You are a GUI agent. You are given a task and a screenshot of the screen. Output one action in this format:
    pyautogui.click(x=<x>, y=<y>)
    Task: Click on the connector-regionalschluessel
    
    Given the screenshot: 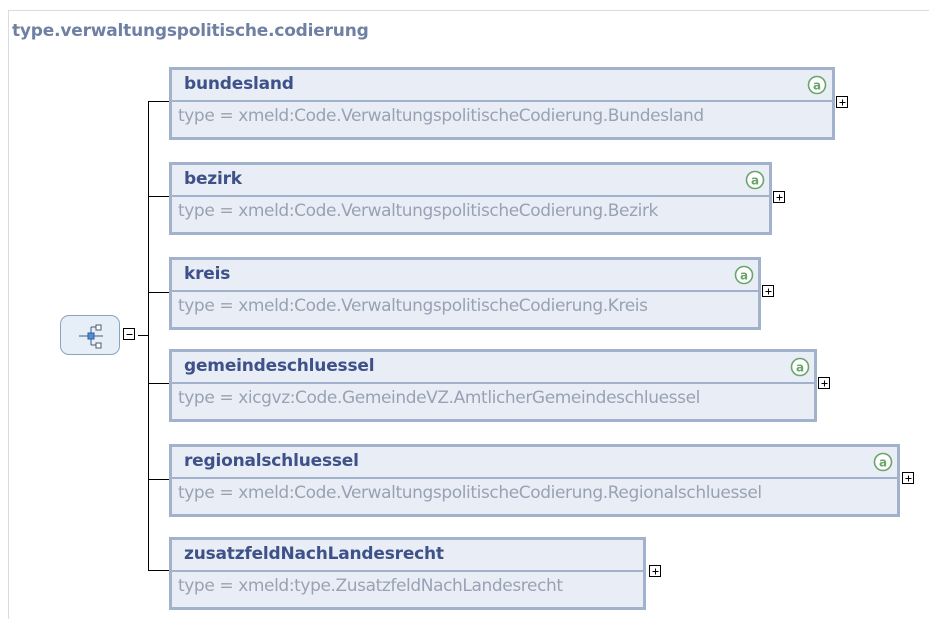 What is the action you would take?
    pyautogui.click(x=158, y=479)
    